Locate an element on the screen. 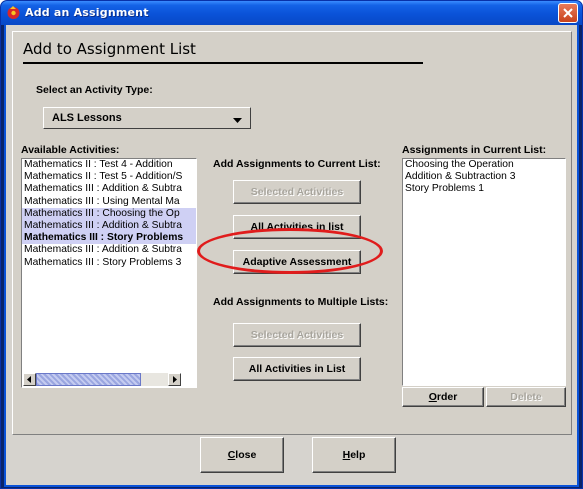 The height and width of the screenshot is (489, 583). title-divider is located at coordinates (223, 63).